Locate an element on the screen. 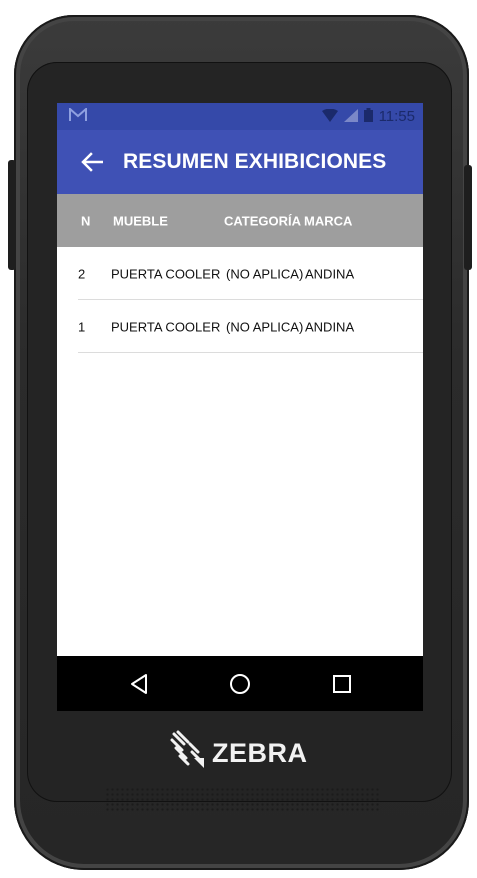  home-icon is located at coordinates (240, 684).